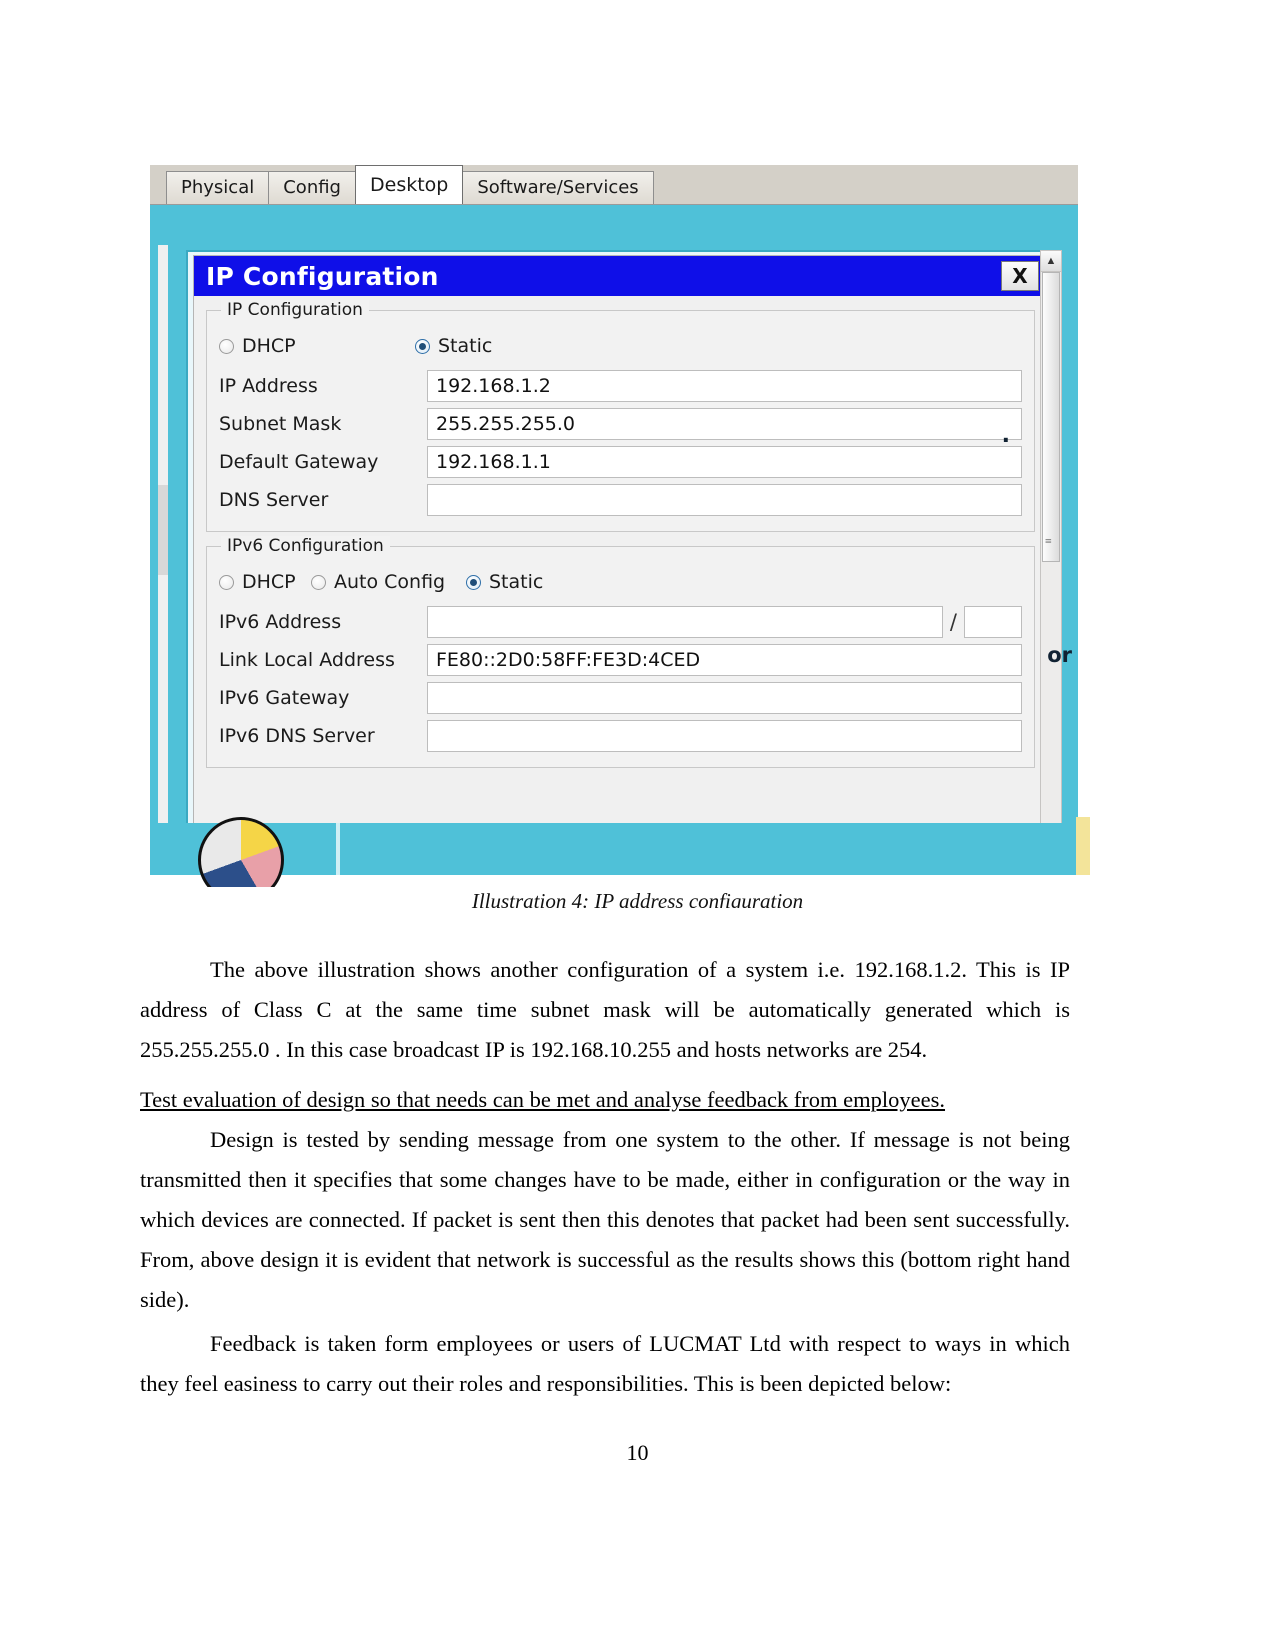 The height and width of the screenshot is (1651, 1275). Describe the element at coordinates (1051, 261) in the screenshot. I see `scroll-up-arrow-icon: ▲` at that location.